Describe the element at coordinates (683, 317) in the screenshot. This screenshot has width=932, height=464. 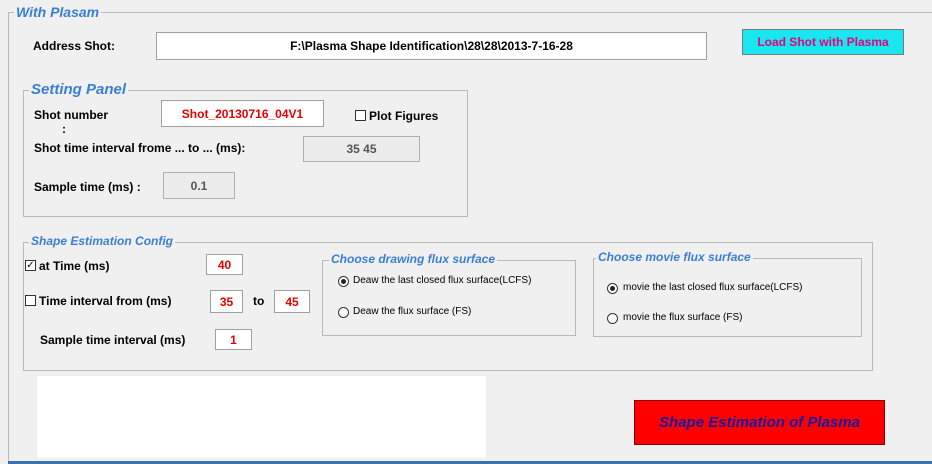
I see `movie-fs-label: movie the flux surface (FS)` at that location.